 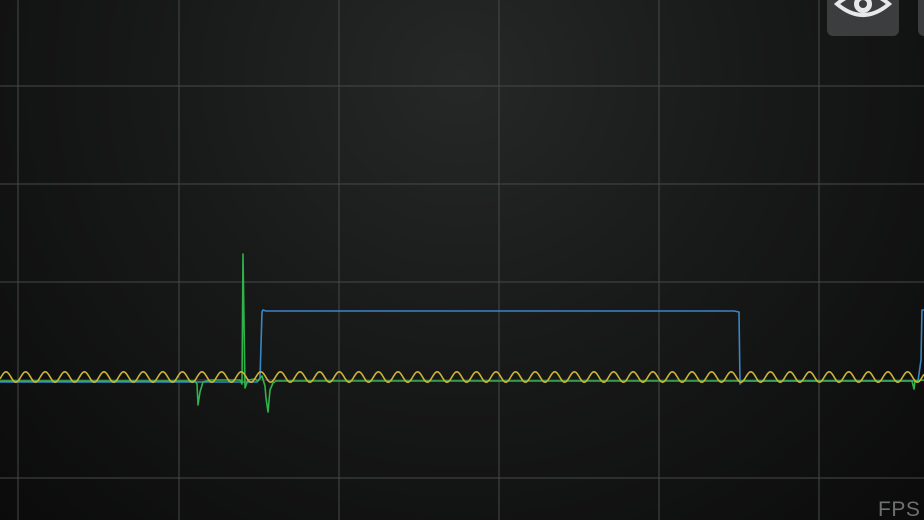 I want to click on toolbar-button-partial, so click(x=921, y=18).